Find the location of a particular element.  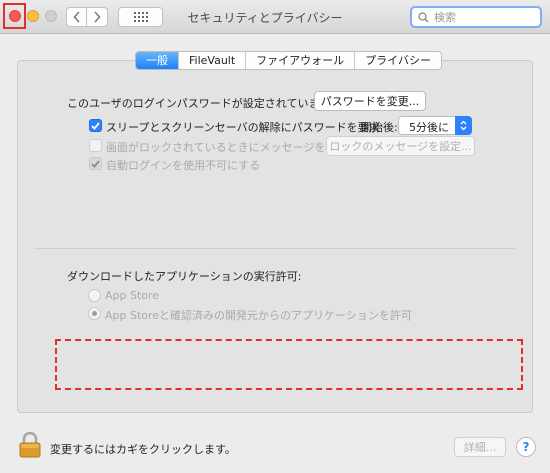

back-button is located at coordinates (76, 17).